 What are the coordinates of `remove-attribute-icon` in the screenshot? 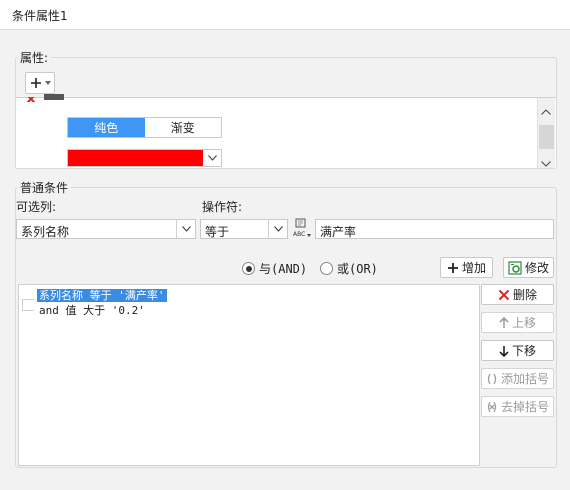 It's located at (32, 99).